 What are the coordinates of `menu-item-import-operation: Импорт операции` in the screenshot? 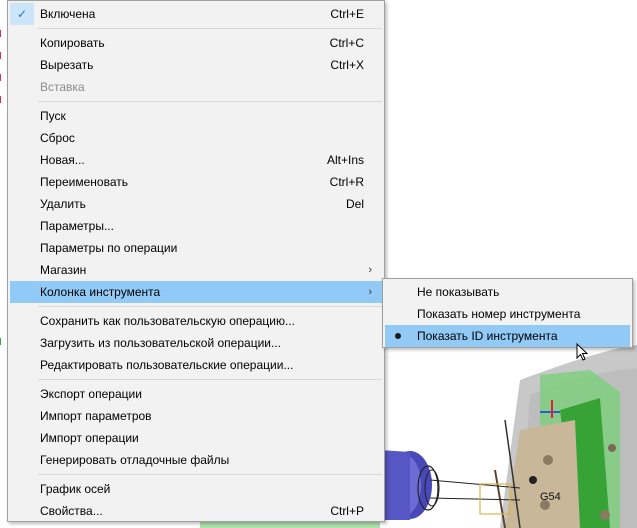 It's located at (196, 438).